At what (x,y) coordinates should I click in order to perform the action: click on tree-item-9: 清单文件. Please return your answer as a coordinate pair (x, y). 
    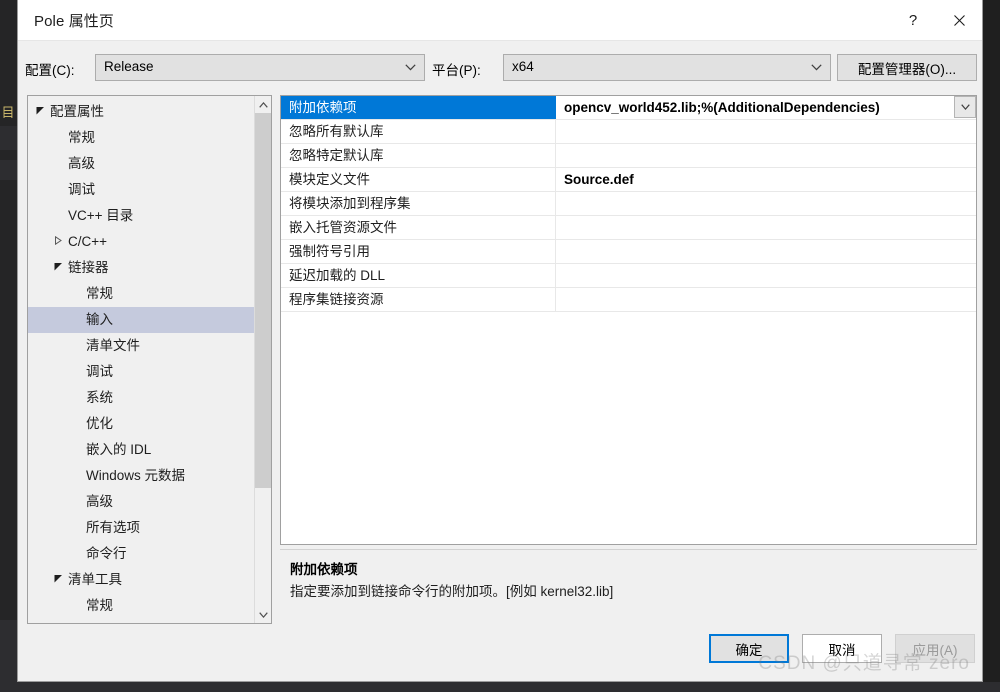
    Looking at the image, I should click on (141, 346).